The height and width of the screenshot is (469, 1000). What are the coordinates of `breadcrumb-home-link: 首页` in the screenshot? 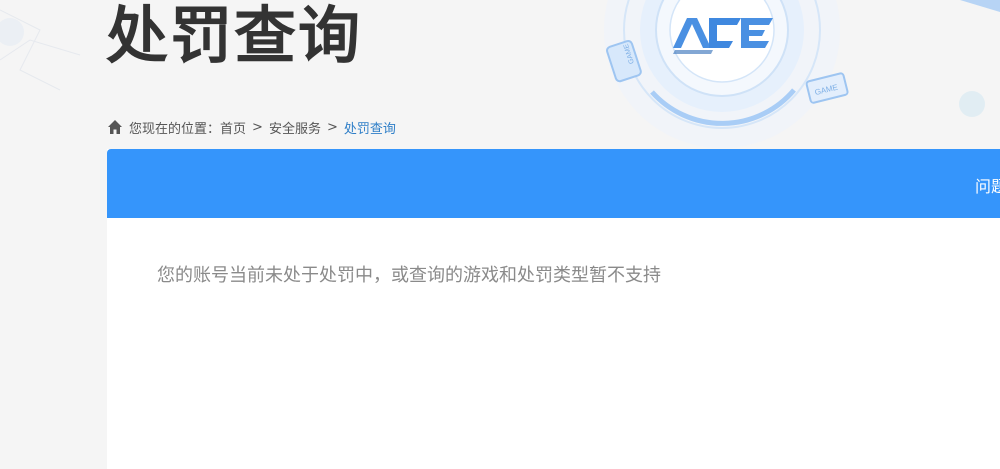 It's located at (233, 127).